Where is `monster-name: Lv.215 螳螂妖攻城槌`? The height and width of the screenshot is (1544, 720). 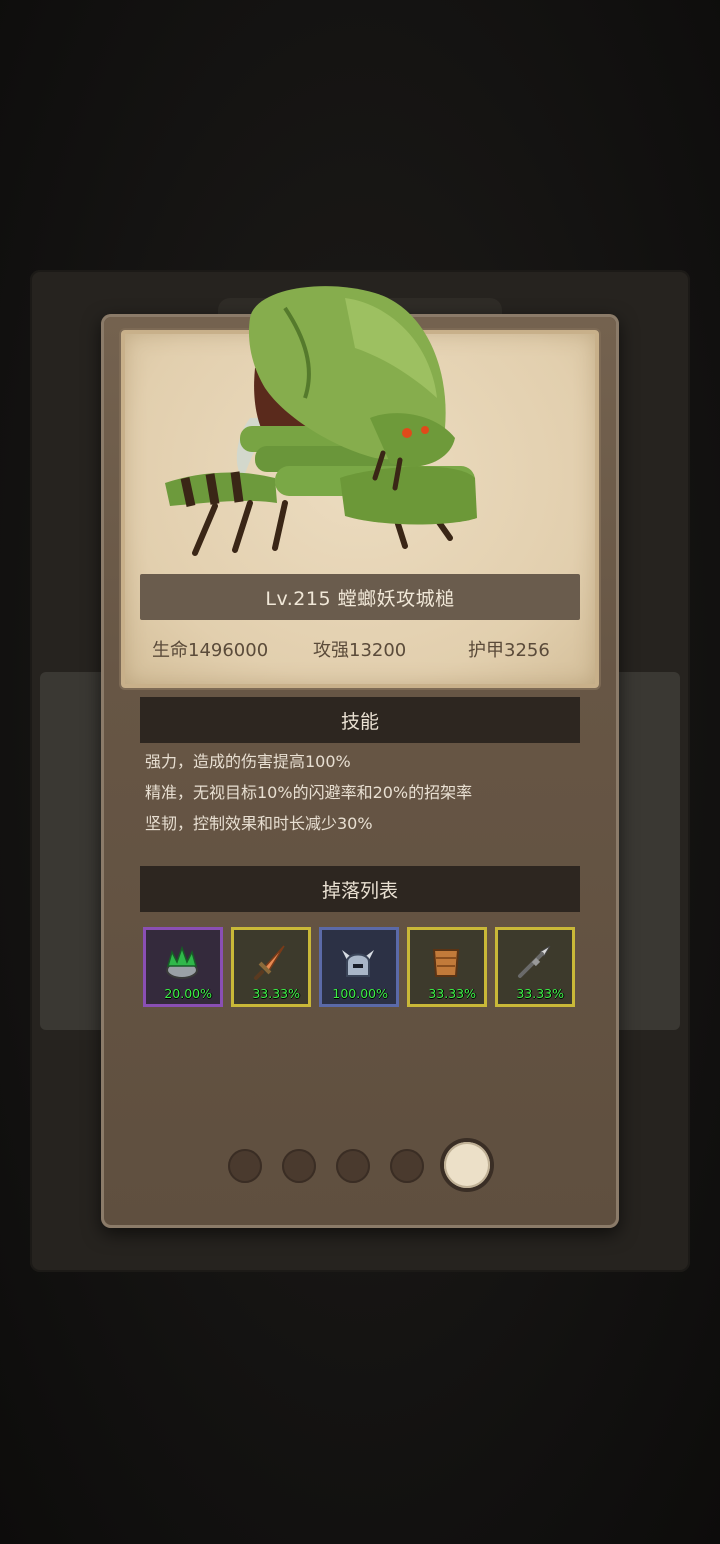 monster-name: Lv.215 螳螂妖攻城槌 is located at coordinates (360, 598).